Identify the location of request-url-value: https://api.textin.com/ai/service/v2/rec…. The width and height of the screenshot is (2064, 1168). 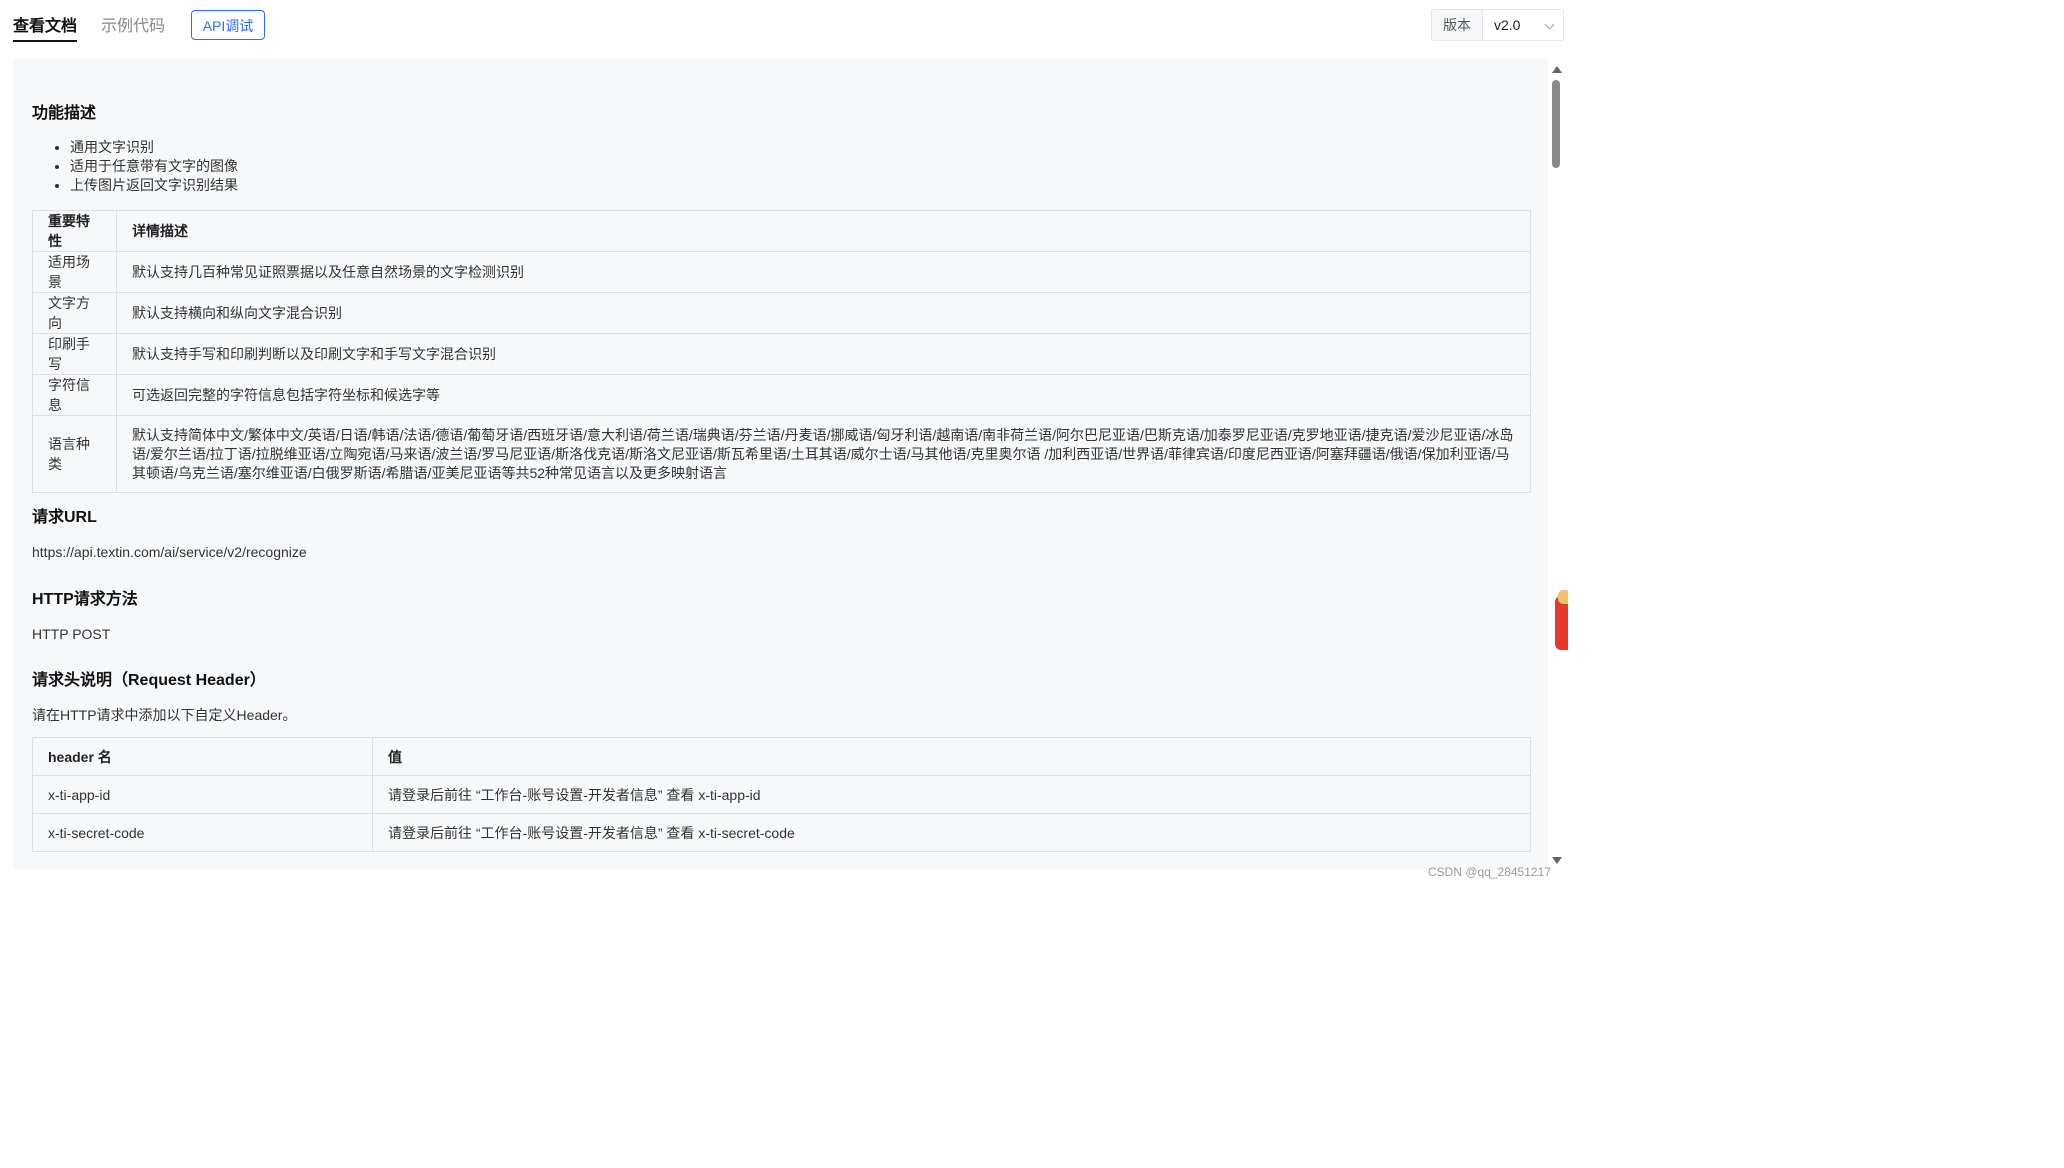
(169, 552).